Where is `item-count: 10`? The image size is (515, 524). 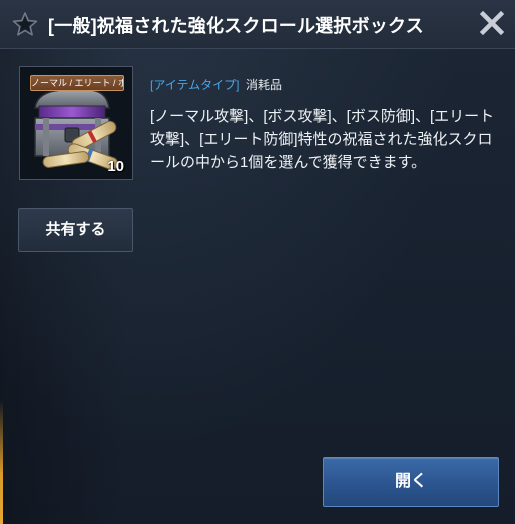
item-count: 10 is located at coordinates (115, 166).